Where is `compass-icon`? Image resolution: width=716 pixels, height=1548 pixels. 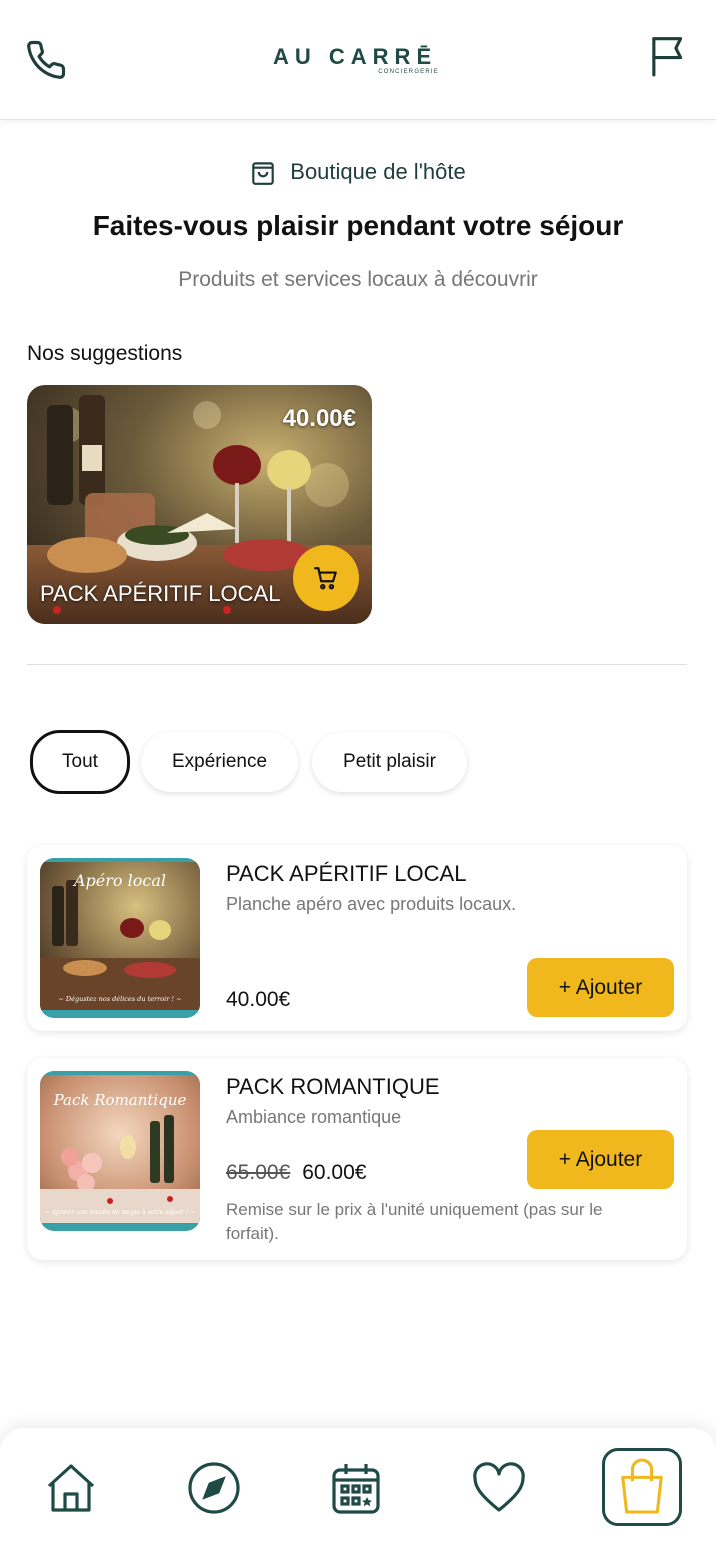
compass-icon is located at coordinates (214, 1488).